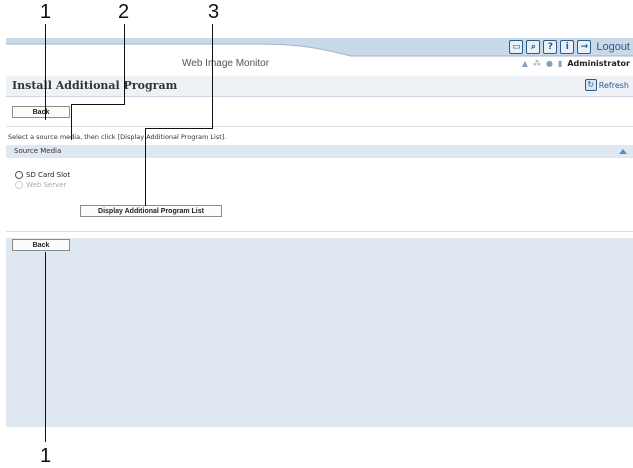  I want to click on callout-2: 2, so click(124, 12).